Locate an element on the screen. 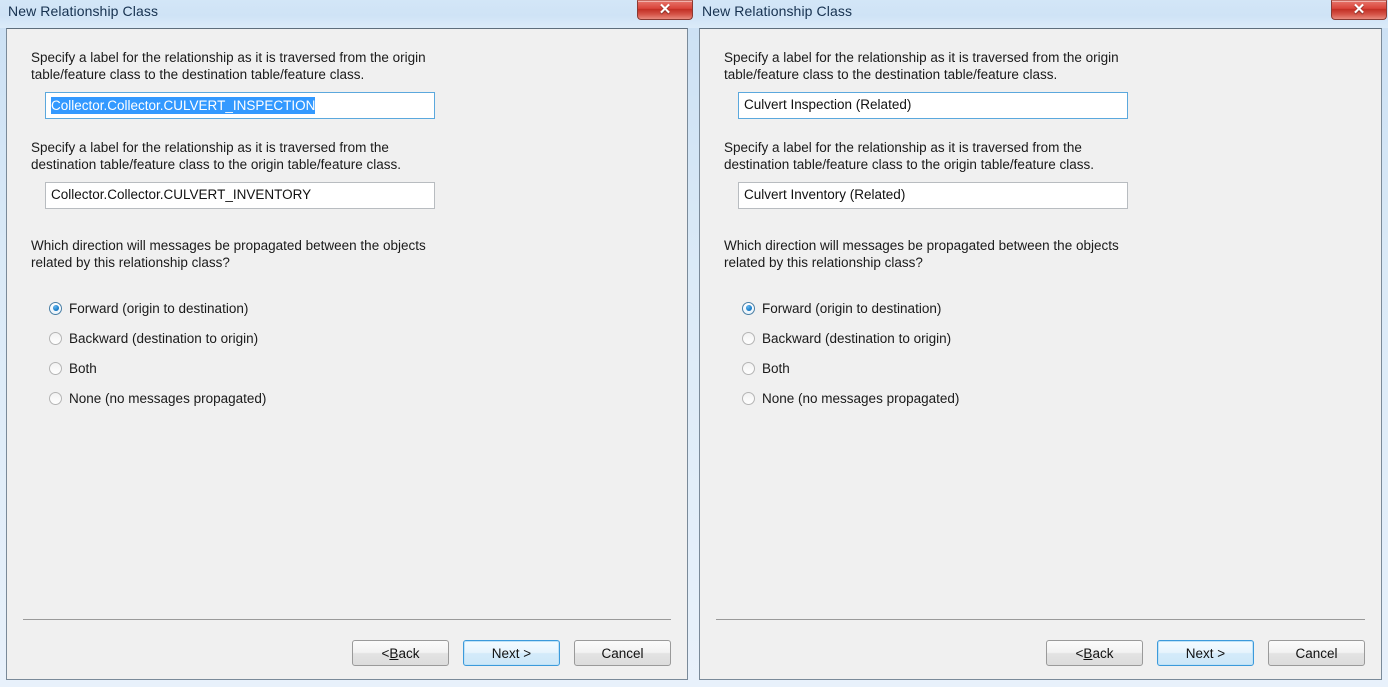 The width and height of the screenshot is (1388, 687). backward-label-value: Culvert Inventory (Related) is located at coordinates (825, 194).